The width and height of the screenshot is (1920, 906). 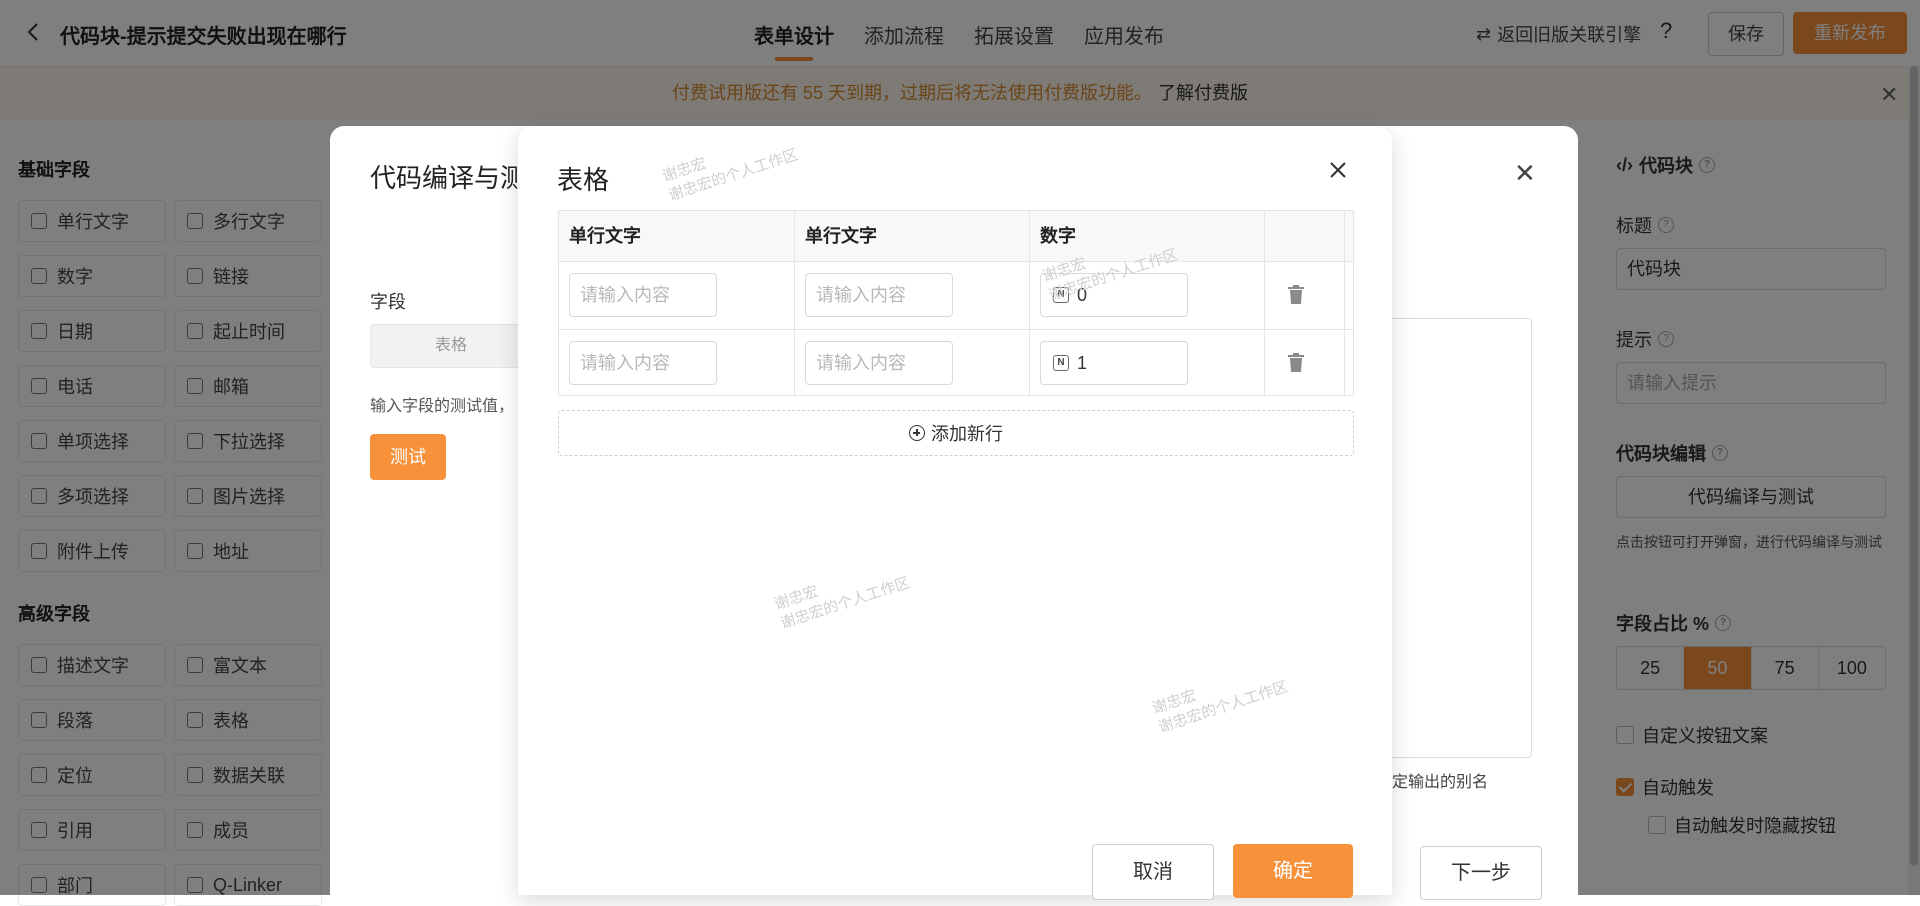 What do you see at coordinates (1153, 872) in the screenshot?
I see `cancel-button: 取消` at bounding box center [1153, 872].